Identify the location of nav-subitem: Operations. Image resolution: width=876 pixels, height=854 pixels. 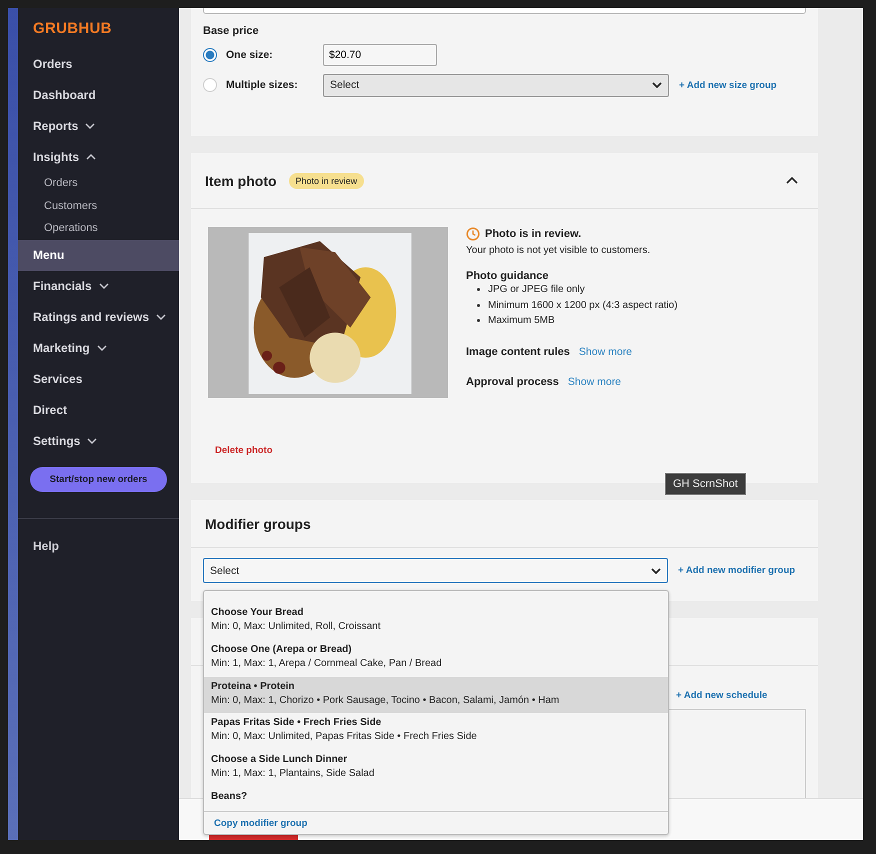
(98, 228).